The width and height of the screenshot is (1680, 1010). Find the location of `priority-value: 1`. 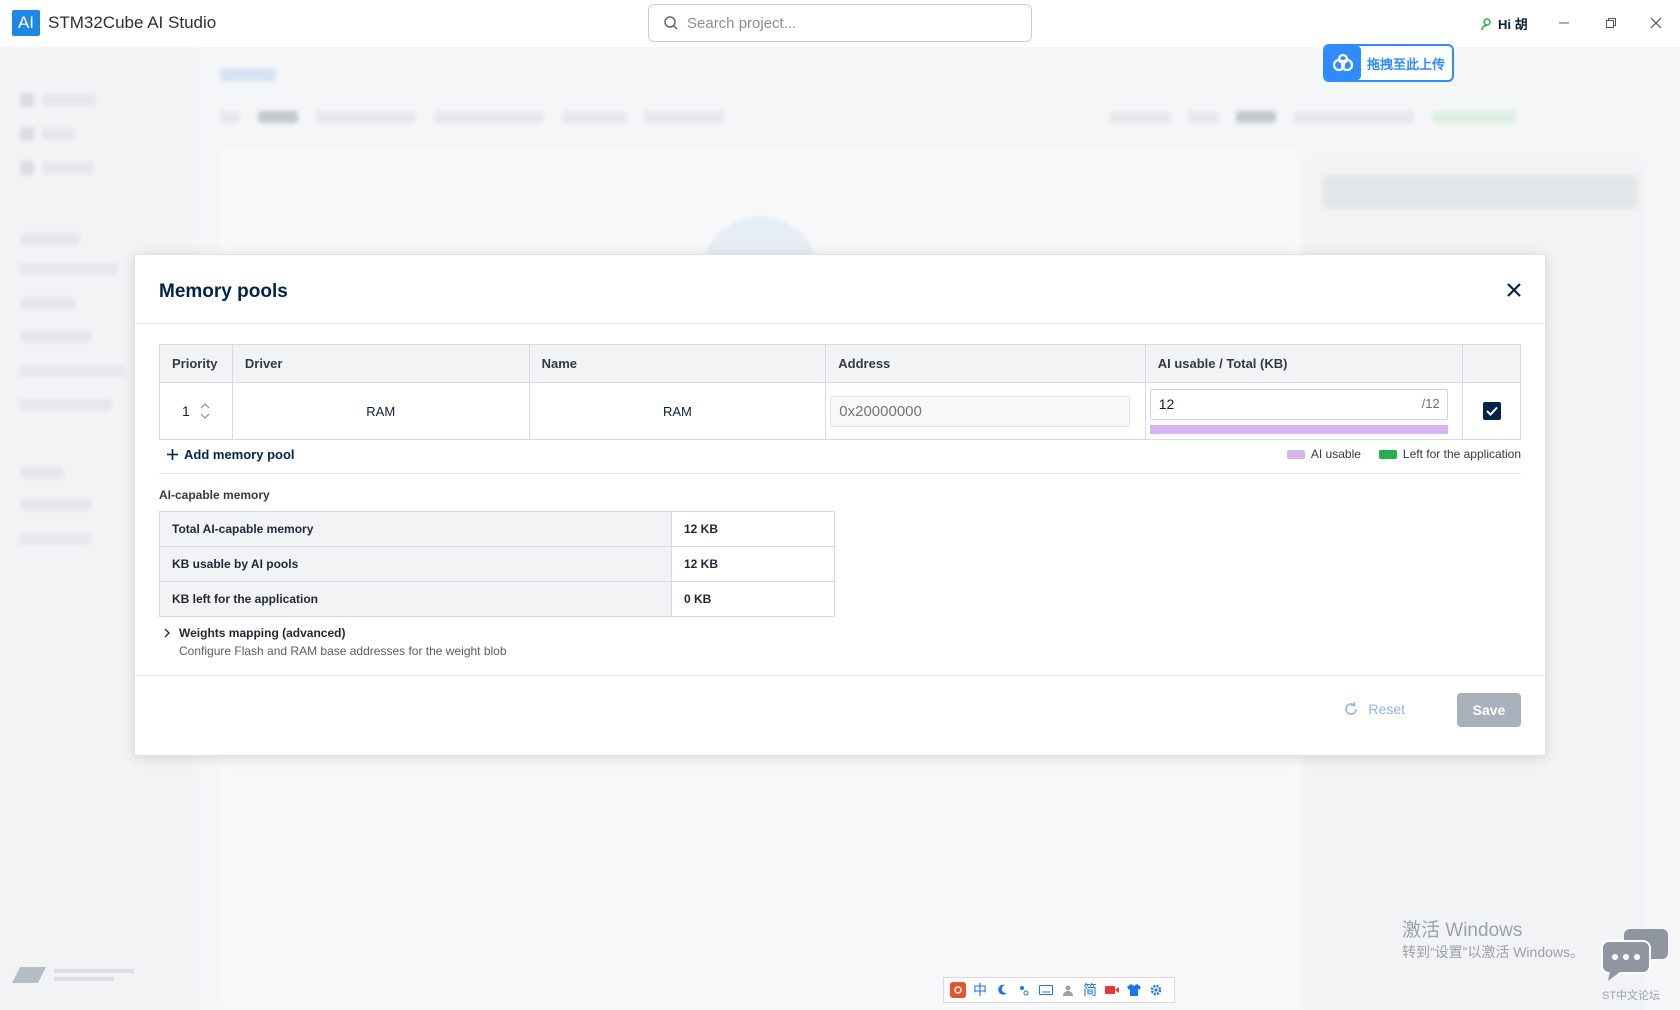

priority-value: 1 is located at coordinates (186, 411).